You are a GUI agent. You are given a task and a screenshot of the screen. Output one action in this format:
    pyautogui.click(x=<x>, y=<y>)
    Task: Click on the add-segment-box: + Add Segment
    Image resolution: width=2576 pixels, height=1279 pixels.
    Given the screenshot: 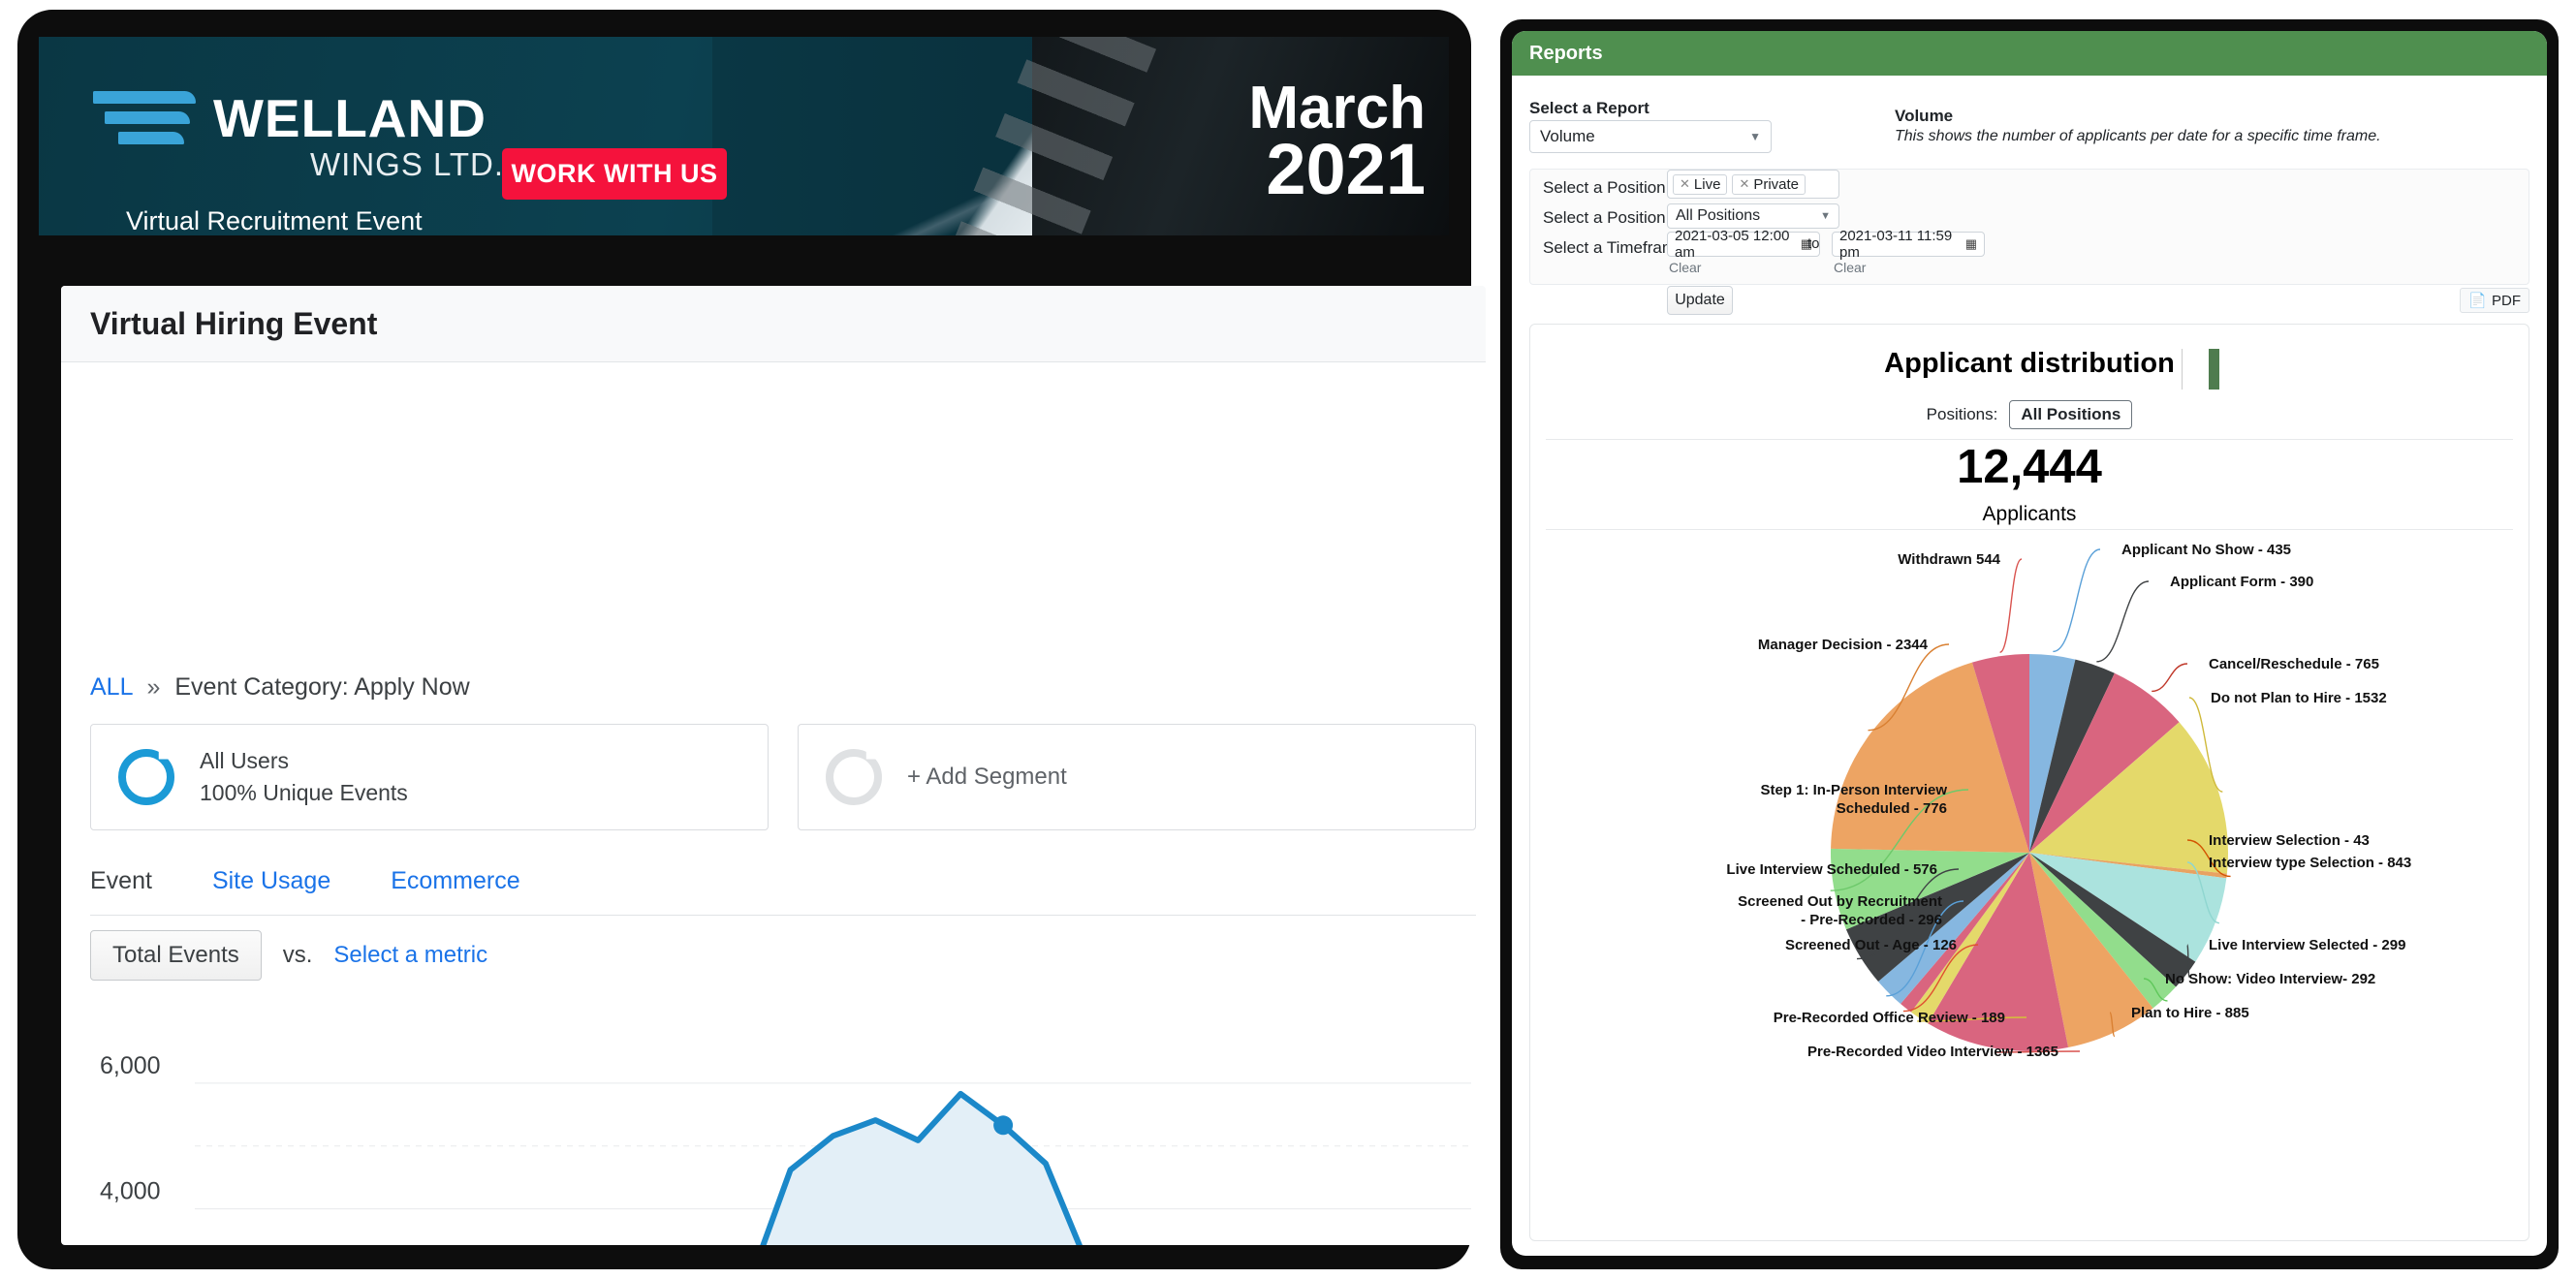 What is the action you would take?
    pyautogui.click(x=1137, y=777)
    